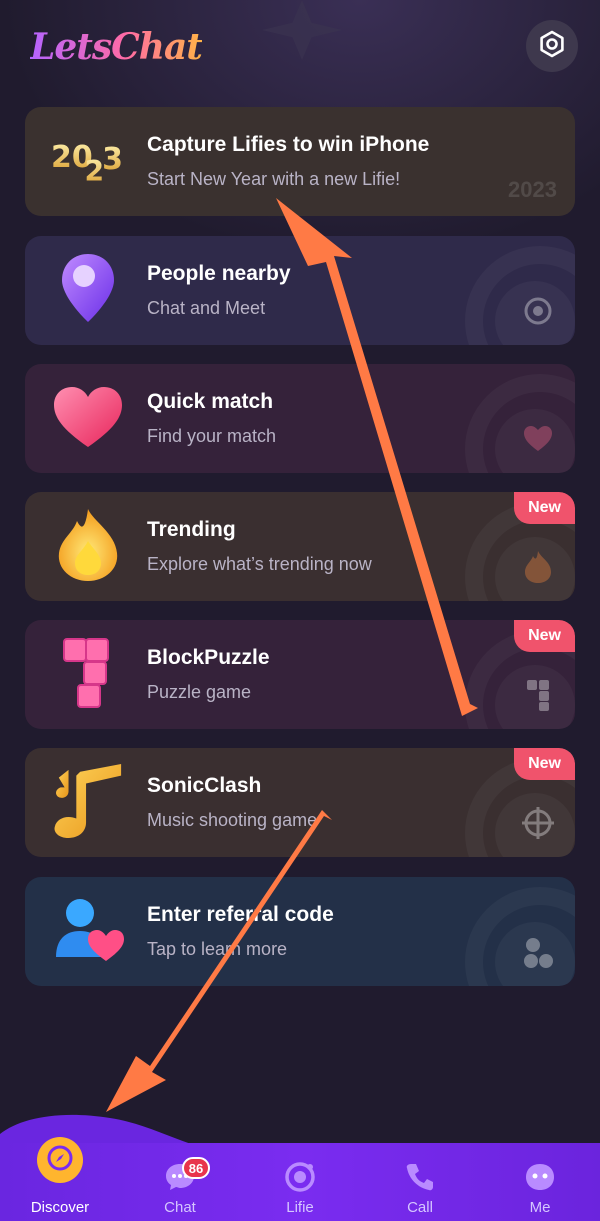 This screenshot has height=1221, width=600. I want to click on card-title: People nearby, so click(219, 273).